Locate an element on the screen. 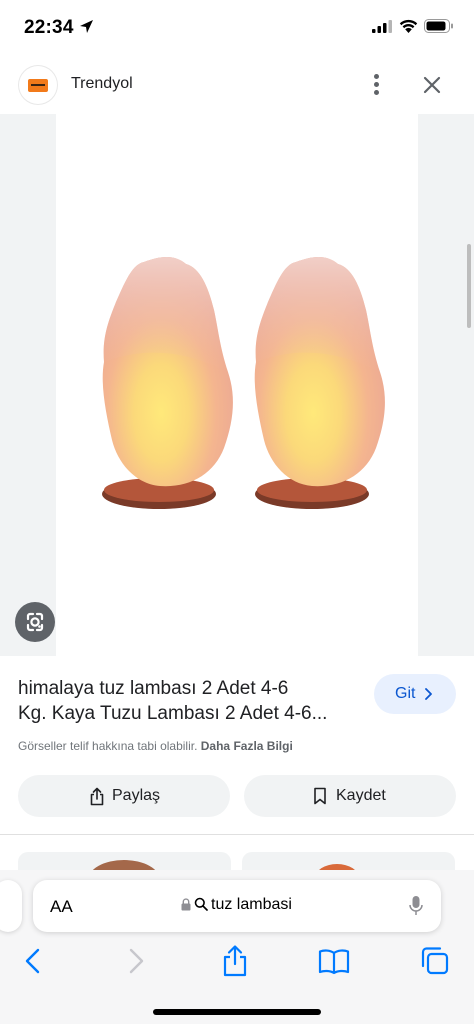 The width and height of the screenshot is (474, 1024). safari-share-icon is located at coordinates (235, 961).